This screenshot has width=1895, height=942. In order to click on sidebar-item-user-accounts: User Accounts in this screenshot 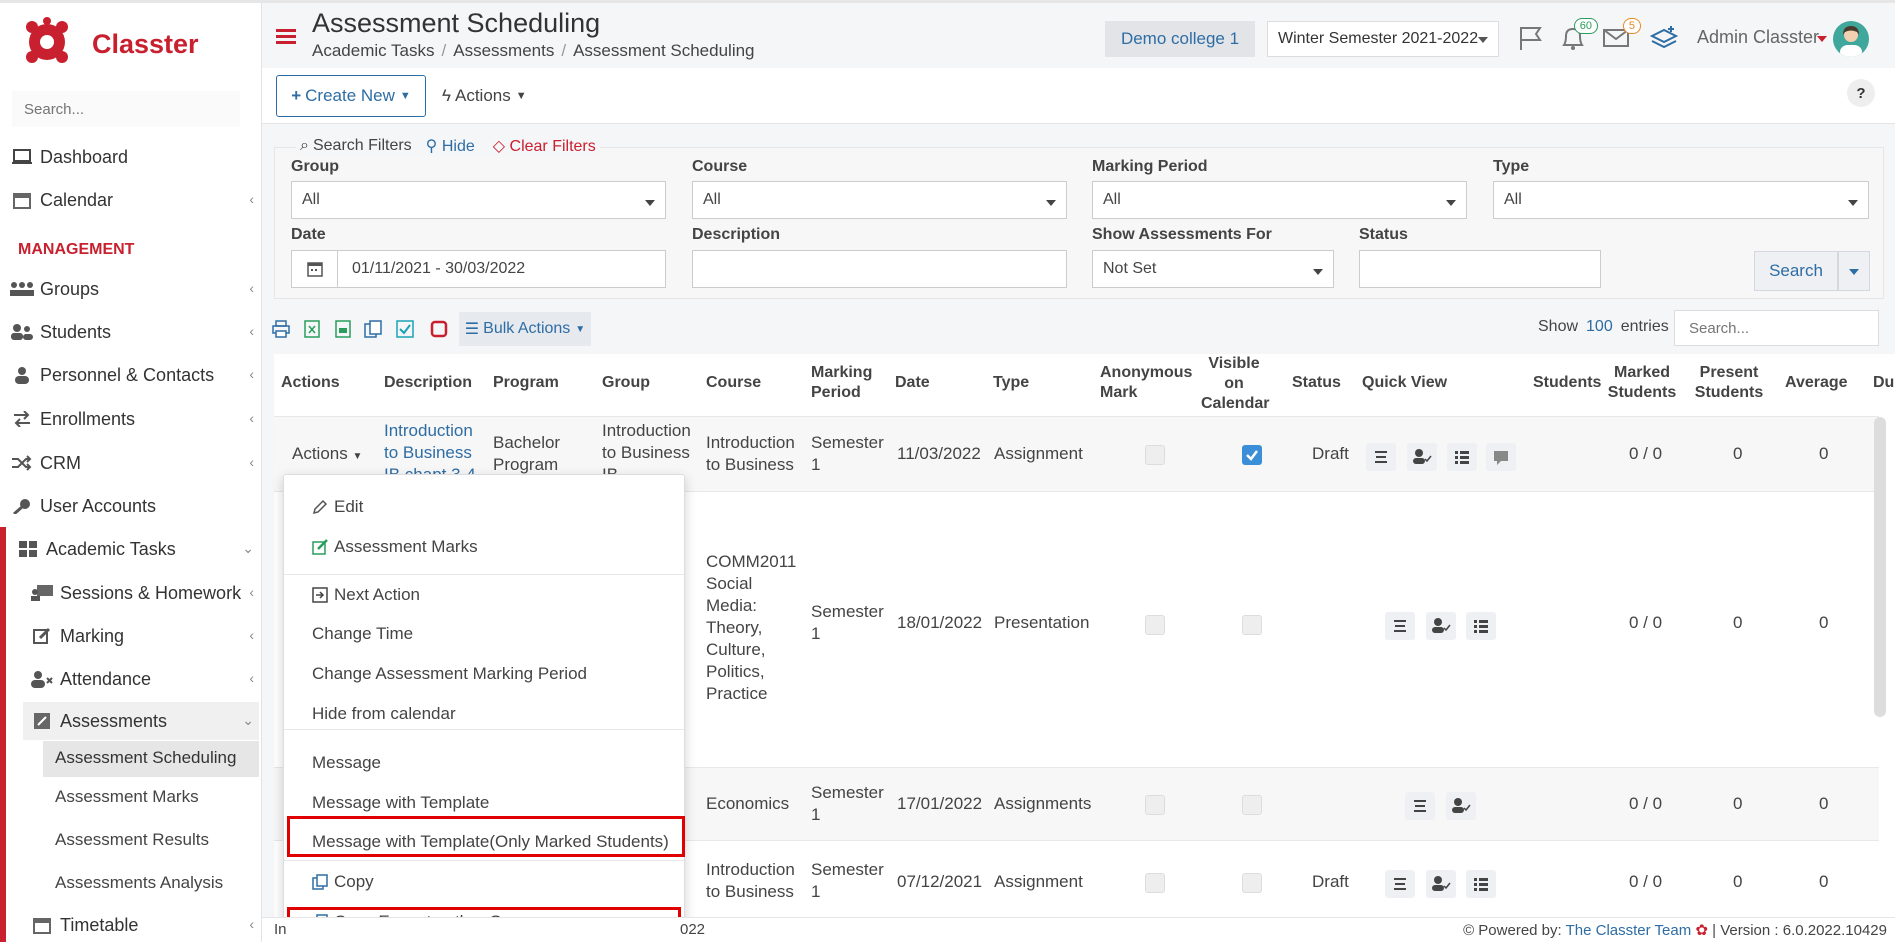, I will do `click(131, 506)`.